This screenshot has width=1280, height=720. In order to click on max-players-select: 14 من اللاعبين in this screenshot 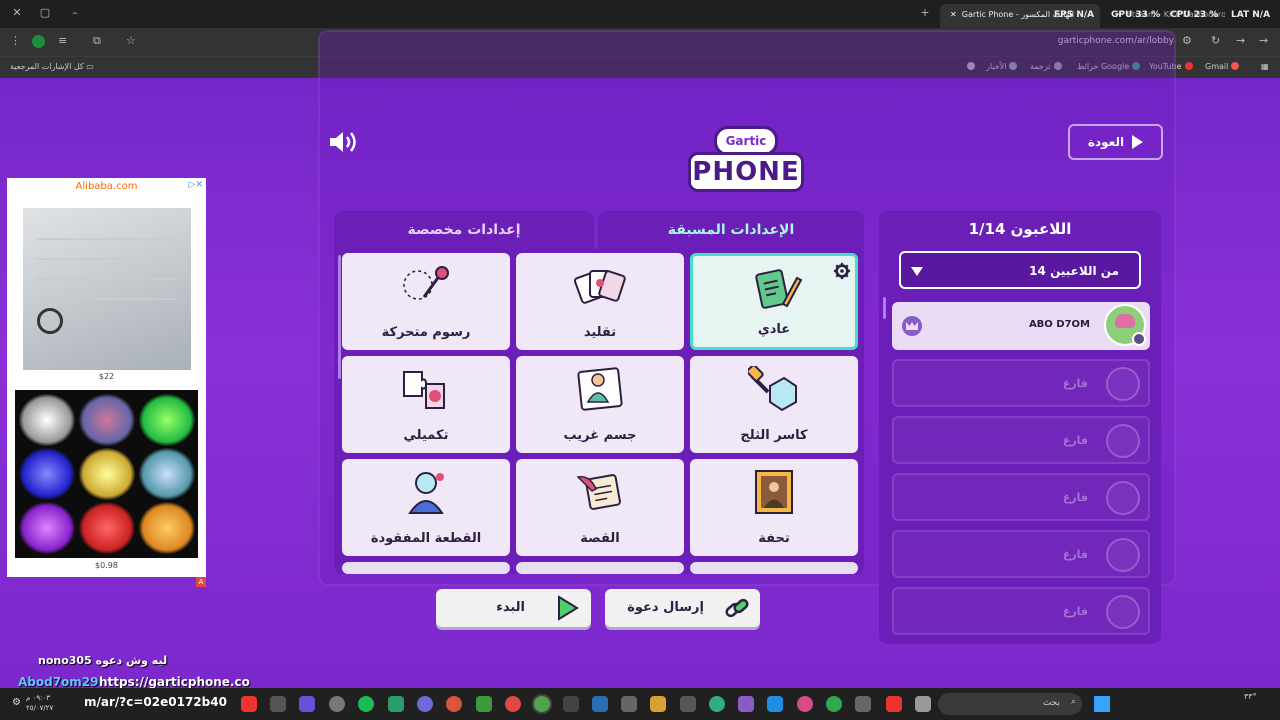, I will do `click(1020, 270)`.